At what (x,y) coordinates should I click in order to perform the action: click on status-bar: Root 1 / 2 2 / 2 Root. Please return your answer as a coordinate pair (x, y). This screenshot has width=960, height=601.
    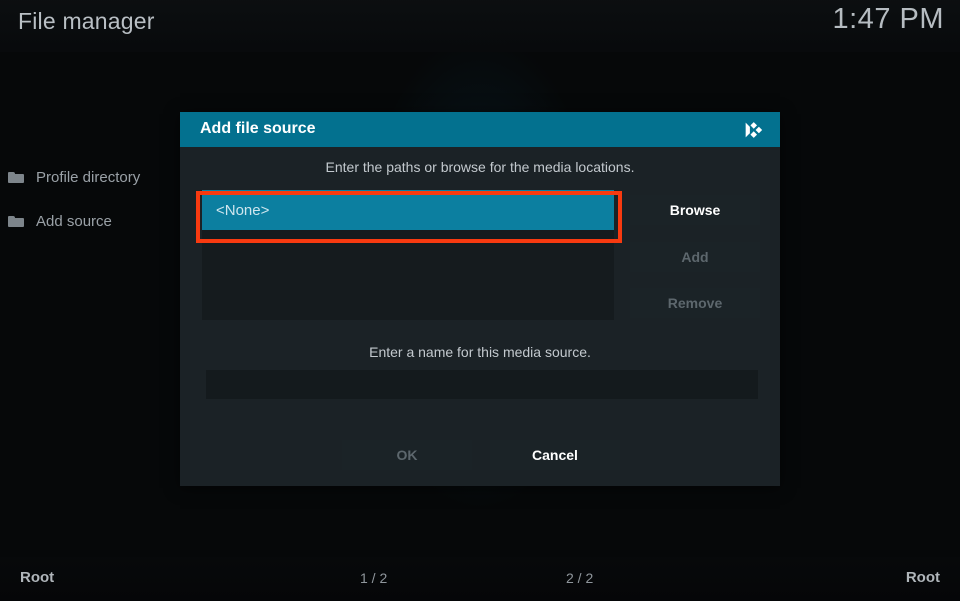
    Looking at the image, I should click on (480, 579).